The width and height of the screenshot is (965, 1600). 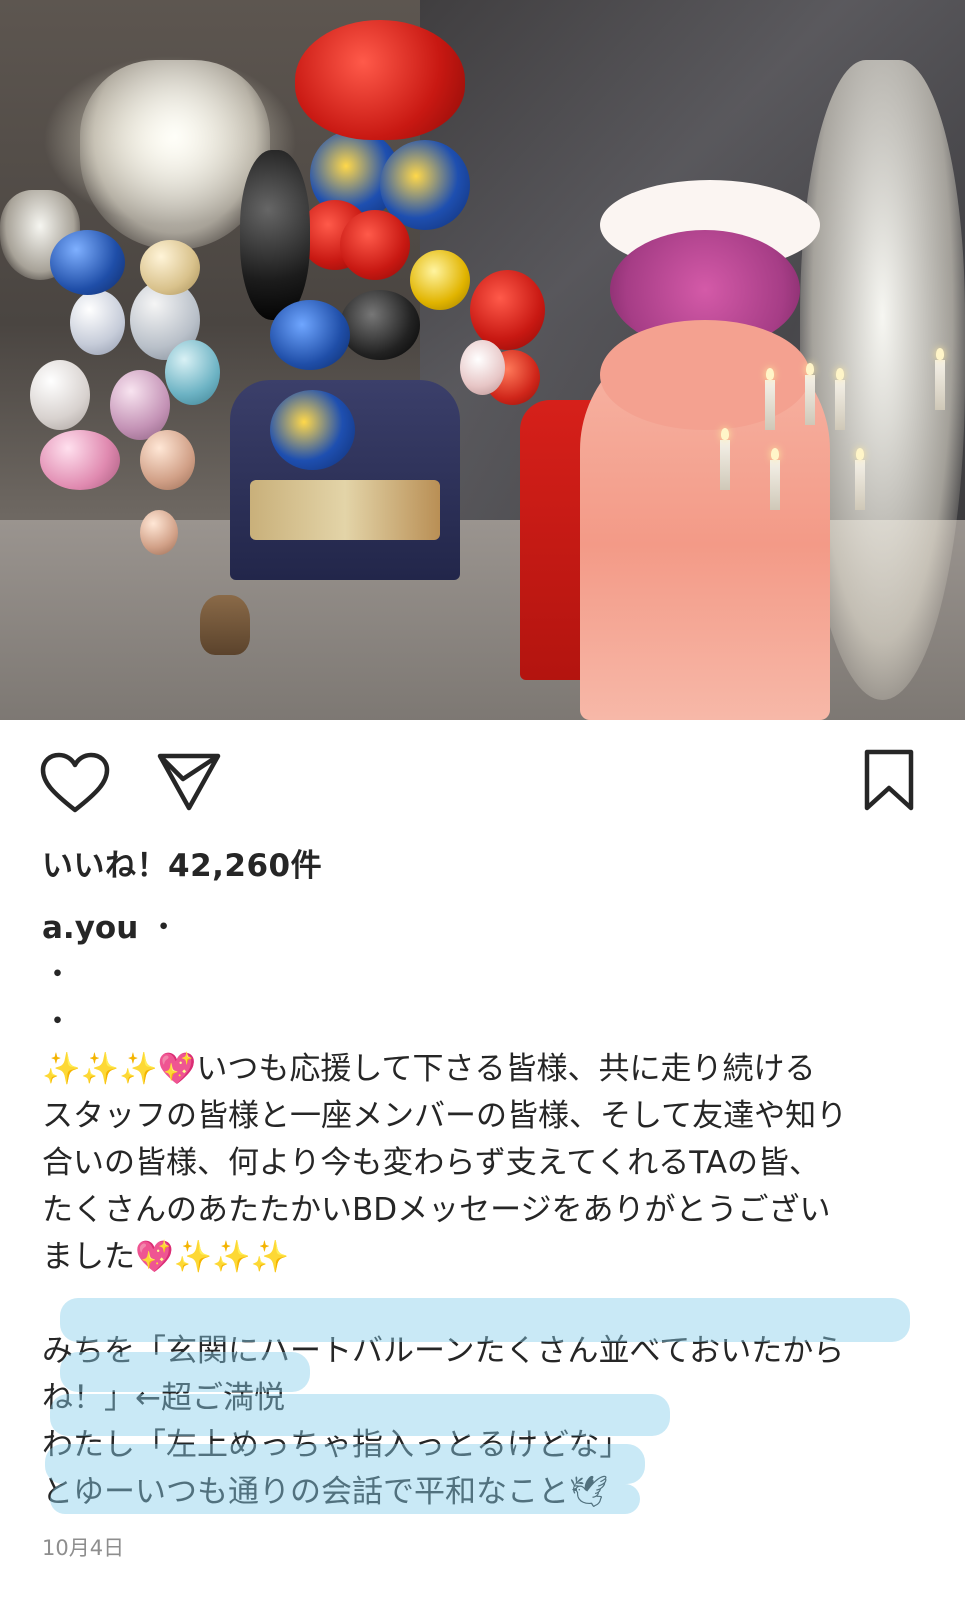 What do you see at coordinates (445, 1116) in the screenshot?
I see `caption-line: スタッフの皆様と一座メンバーの皆様、そして友達や知り` at bounding box center [445, 1116].